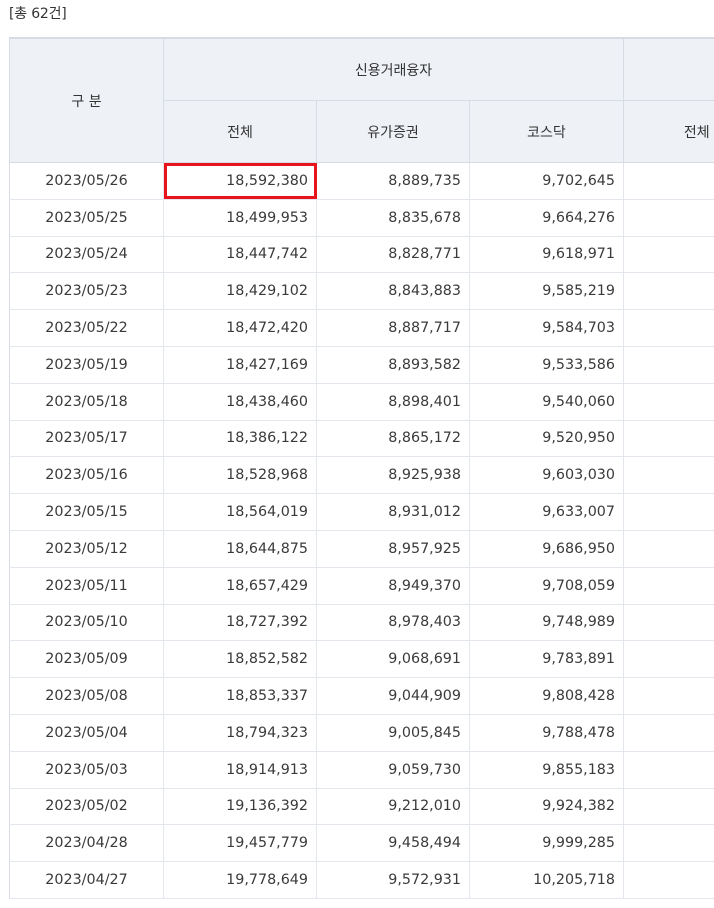  I want to click on total-cell: 19,457,779, so click(240, 843).